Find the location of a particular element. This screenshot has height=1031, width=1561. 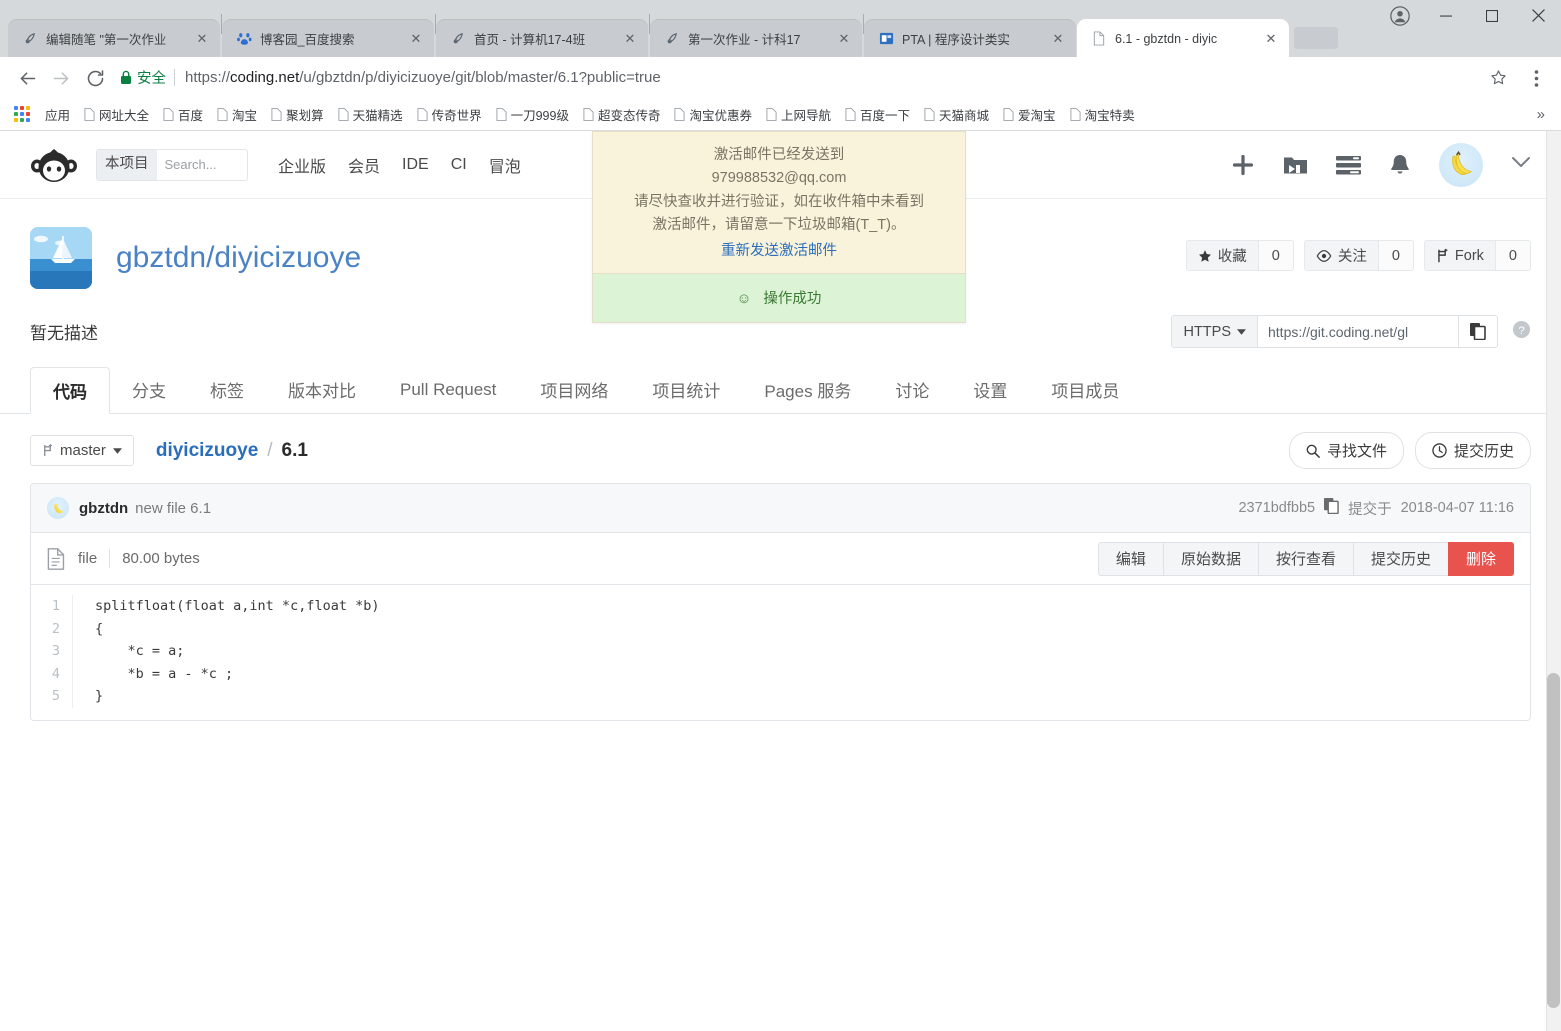

bookmark-item-2: 淘宝 is located at coordinates (237, 115).